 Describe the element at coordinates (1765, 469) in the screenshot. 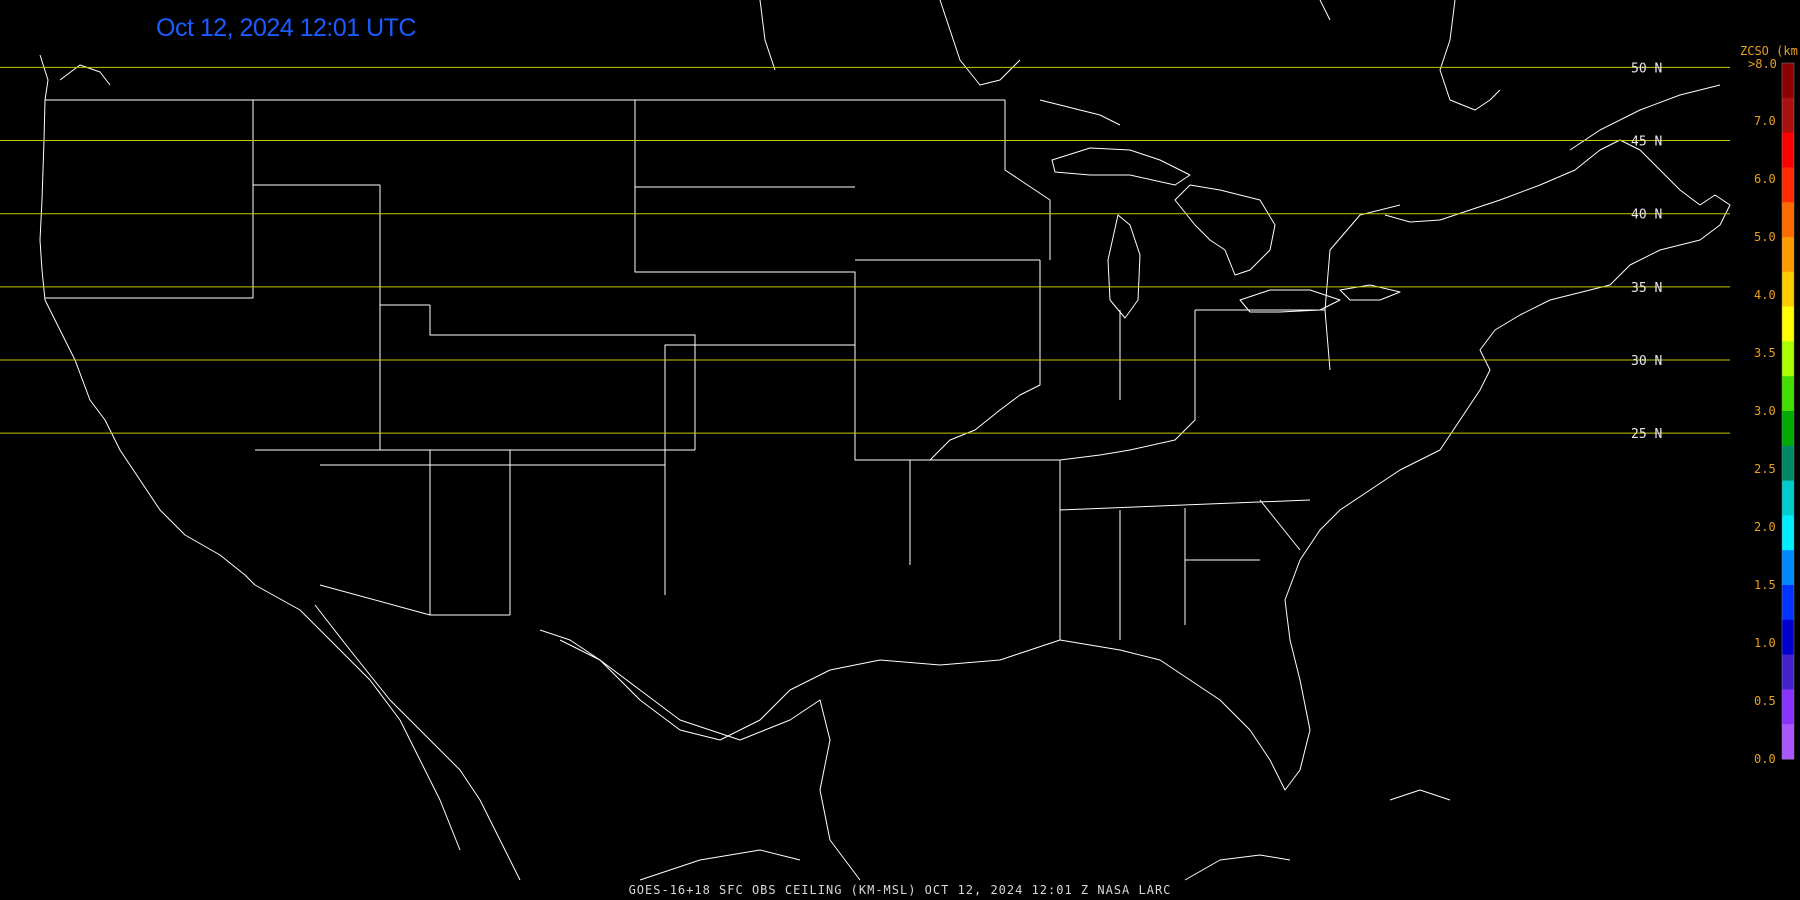

I see `legend-tick-label: 2.5` at that location.